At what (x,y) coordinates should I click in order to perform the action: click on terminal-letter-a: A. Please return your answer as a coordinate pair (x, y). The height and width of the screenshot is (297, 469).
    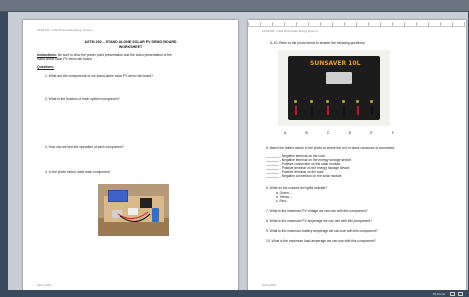
    Looking at the image, I should click on (285, 133).